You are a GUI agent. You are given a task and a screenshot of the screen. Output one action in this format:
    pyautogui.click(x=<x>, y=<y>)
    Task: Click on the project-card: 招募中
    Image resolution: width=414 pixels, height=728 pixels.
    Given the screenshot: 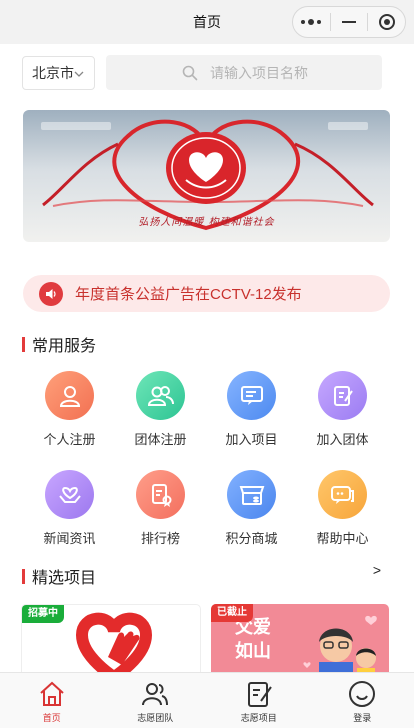 What is the action you would take?
    pyautogui.click(x=111, y=640)
    